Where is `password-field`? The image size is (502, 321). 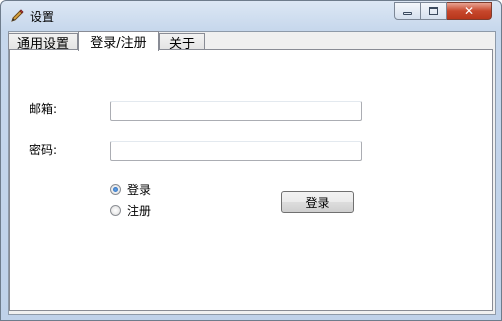 password-field is located at coordinates (236, 151).